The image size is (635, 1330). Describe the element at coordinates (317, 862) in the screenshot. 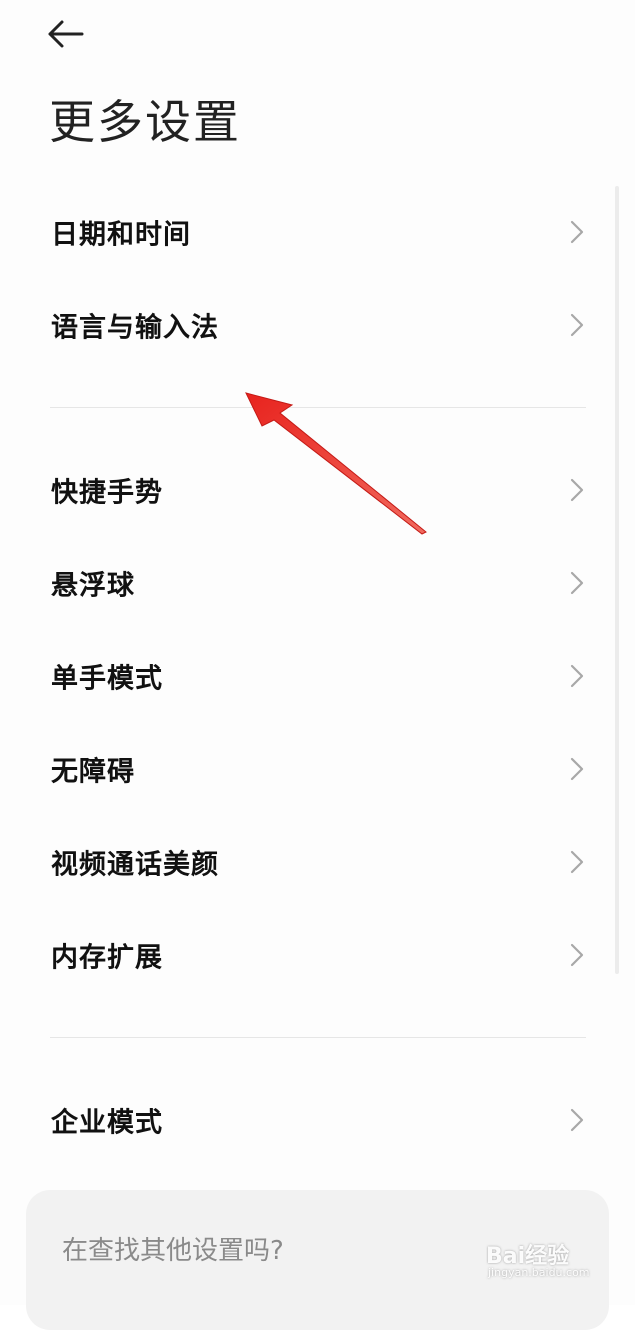

I see `list-item-video-call-beauty: 视频通话美颜` at that location.